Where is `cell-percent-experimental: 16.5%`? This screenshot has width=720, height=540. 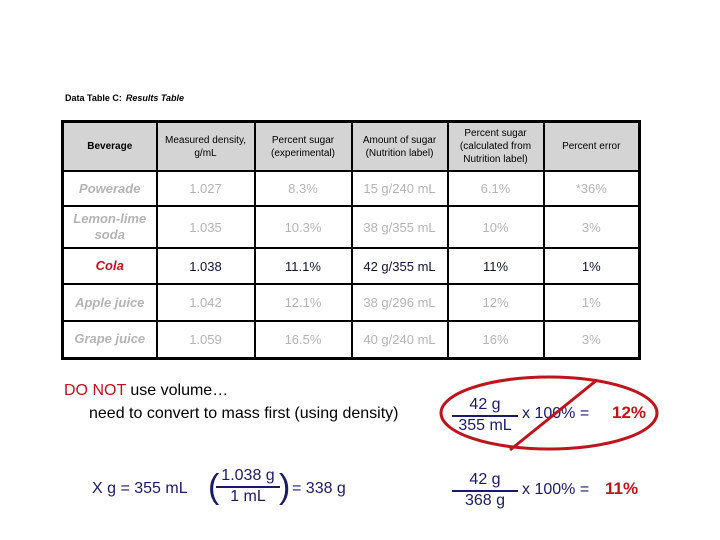 cell-percent-experimental: 16.5% is located at coordinates (303, 339).